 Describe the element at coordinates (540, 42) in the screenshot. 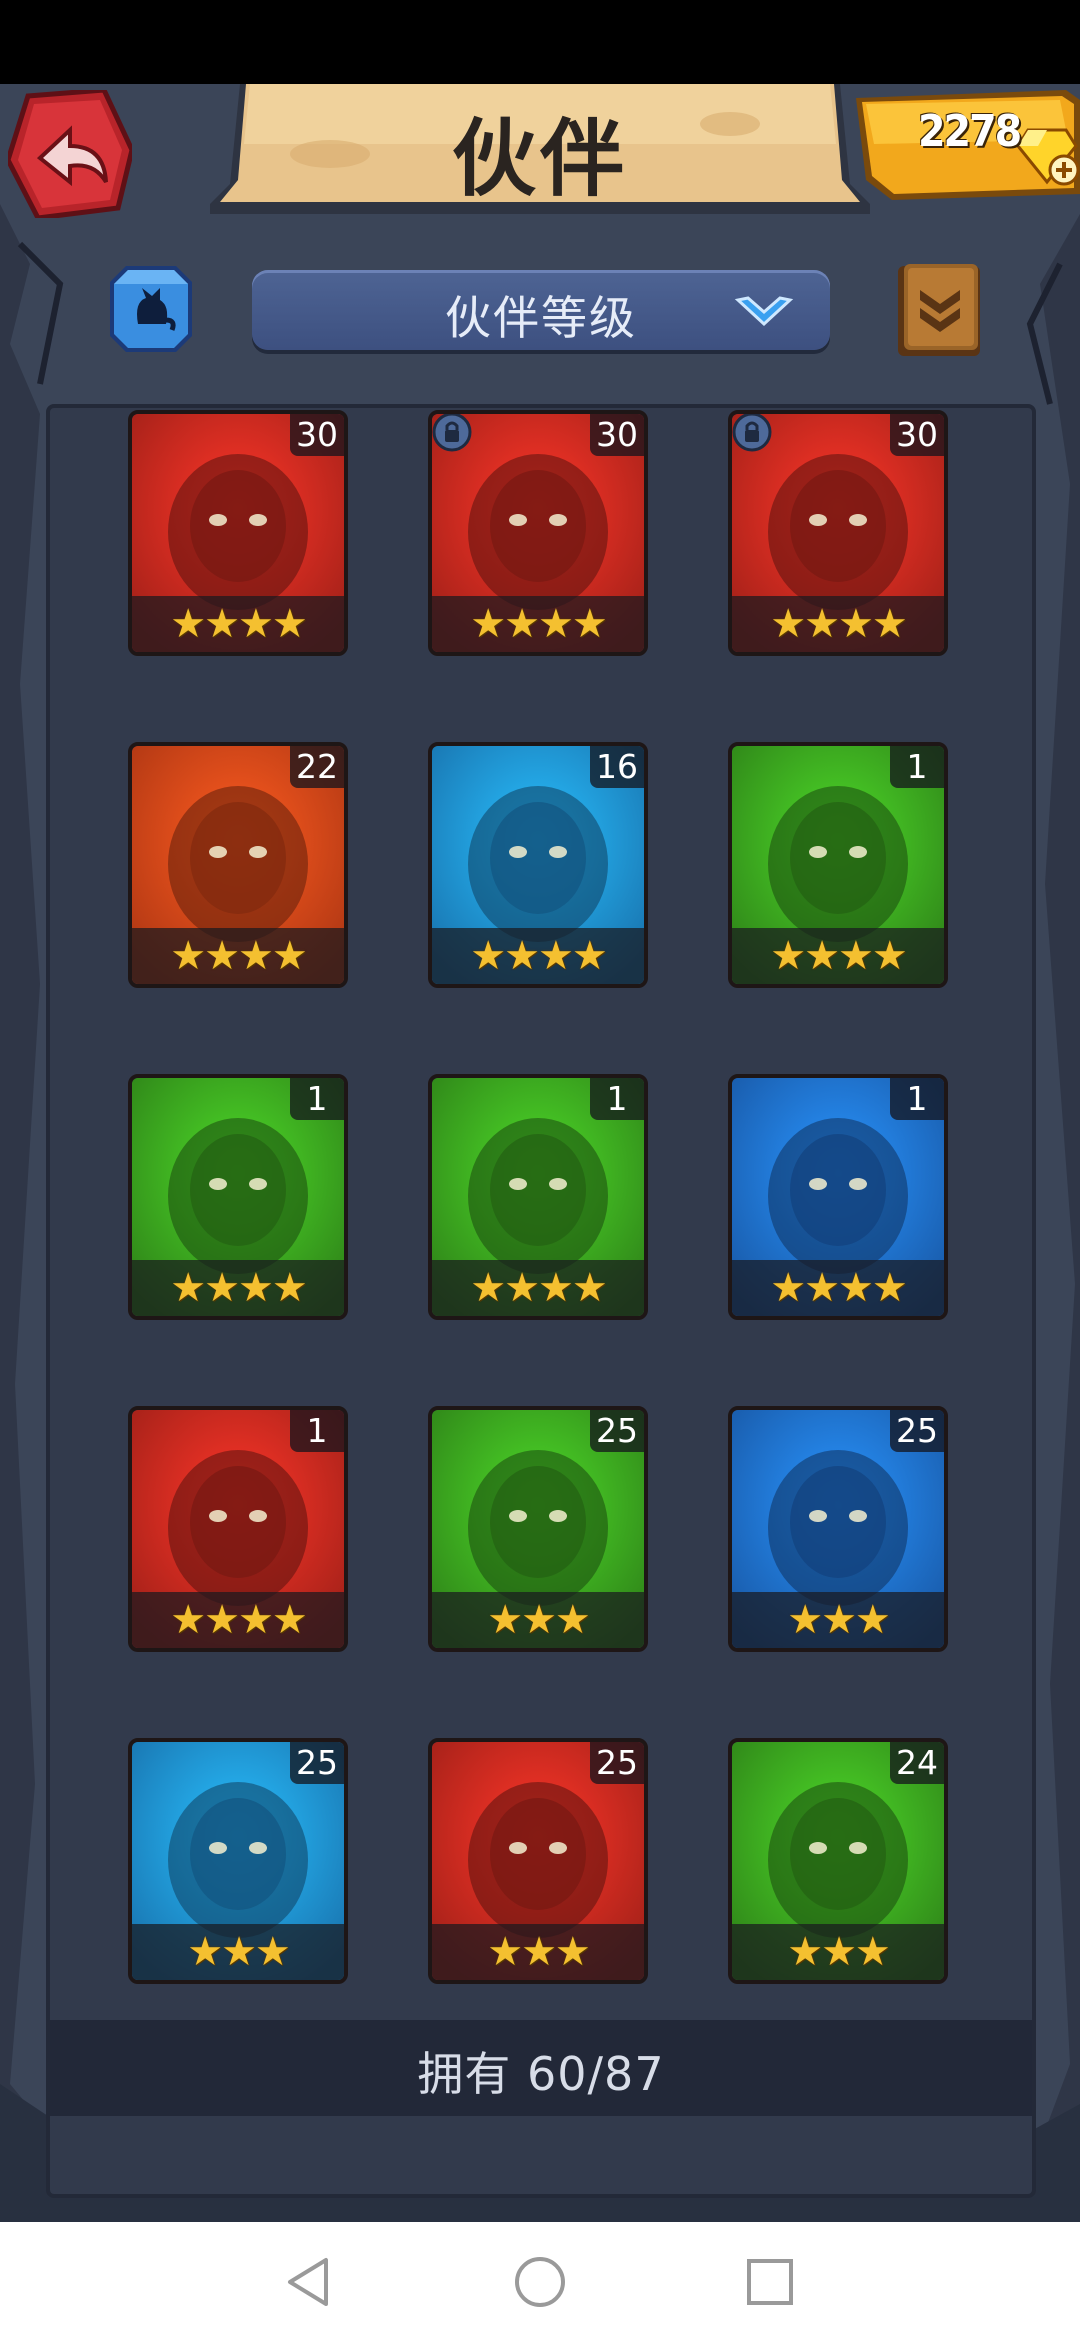

I see `status-bar` at that location.